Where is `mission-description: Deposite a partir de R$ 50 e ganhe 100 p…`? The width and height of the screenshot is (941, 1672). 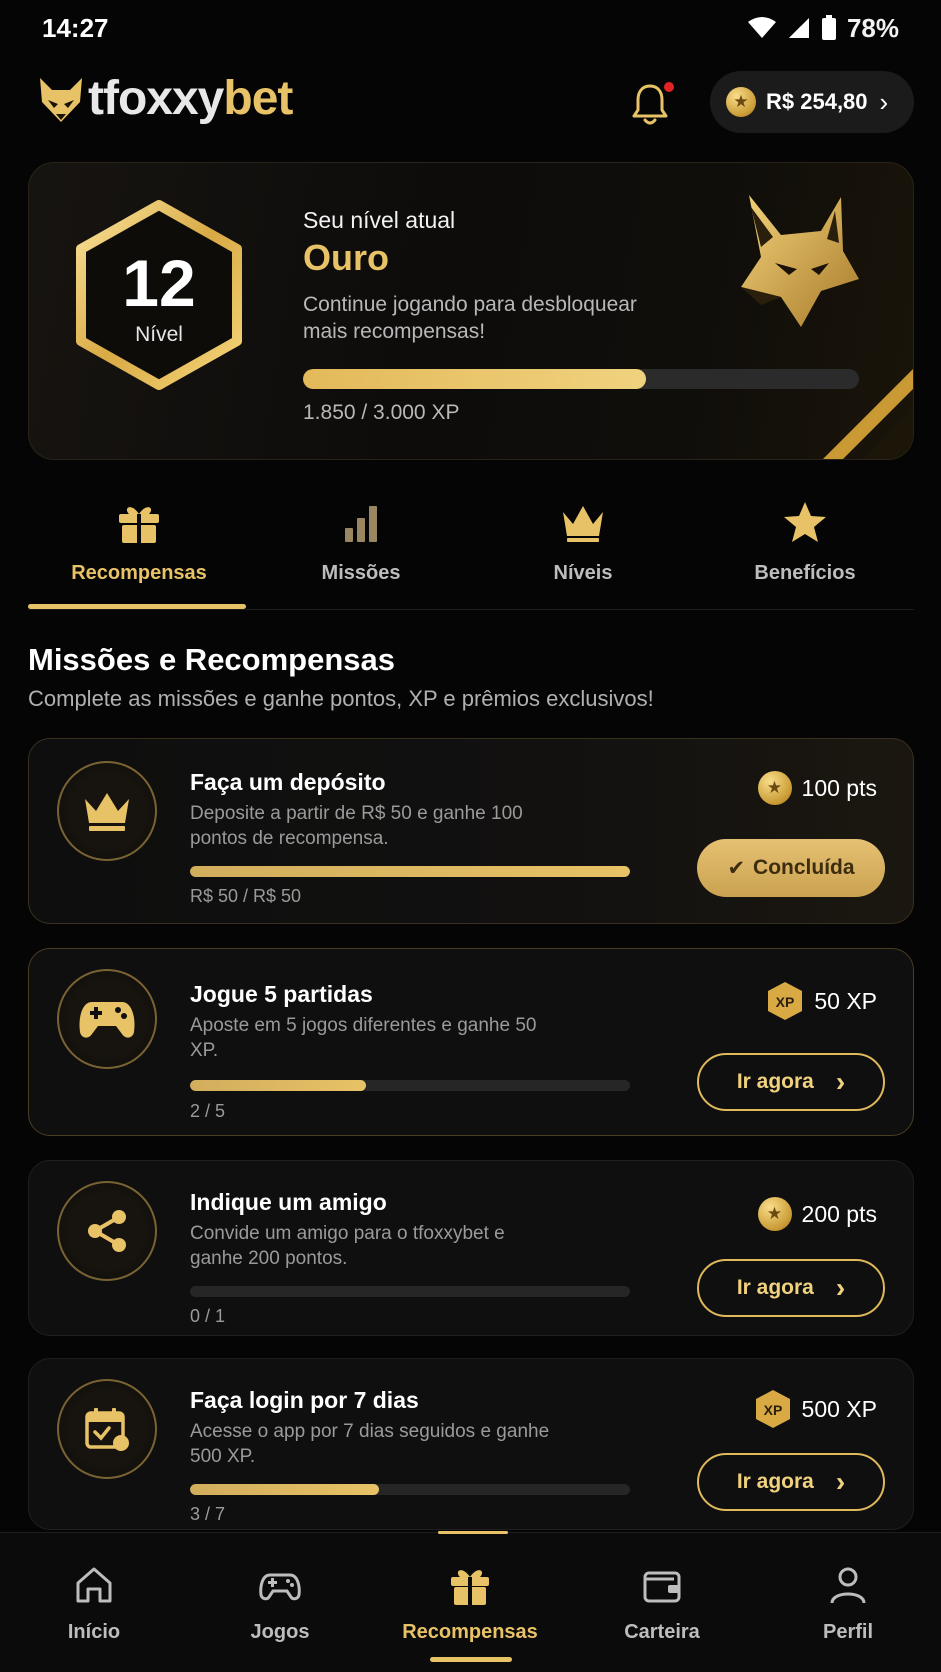 mission-description: Deposite a partir de R$ 50 e ganhe 100 p… is located at coordinates (356, 826).